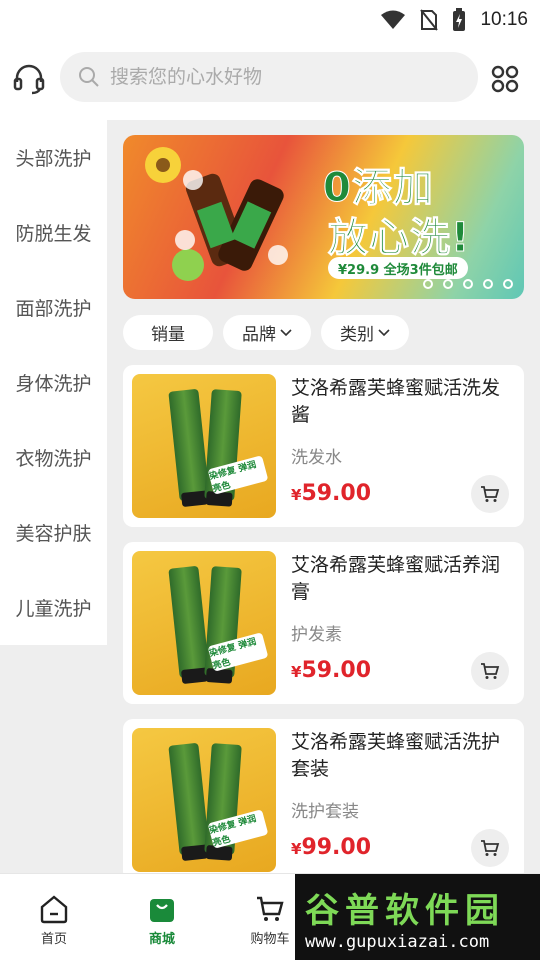 This screenshot has width=540, height=960. Describe the element at coordinates (323, 446) in the screenshot. I see `product-card: 染修复 弹润亮色 艾洛希露芙蜂蜜赋活洗发酱 洗发水 ¥59.00` at that location.